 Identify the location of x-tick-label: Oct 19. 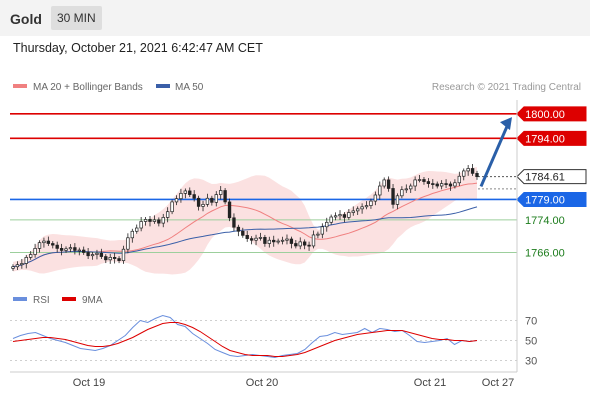
(89, 383).